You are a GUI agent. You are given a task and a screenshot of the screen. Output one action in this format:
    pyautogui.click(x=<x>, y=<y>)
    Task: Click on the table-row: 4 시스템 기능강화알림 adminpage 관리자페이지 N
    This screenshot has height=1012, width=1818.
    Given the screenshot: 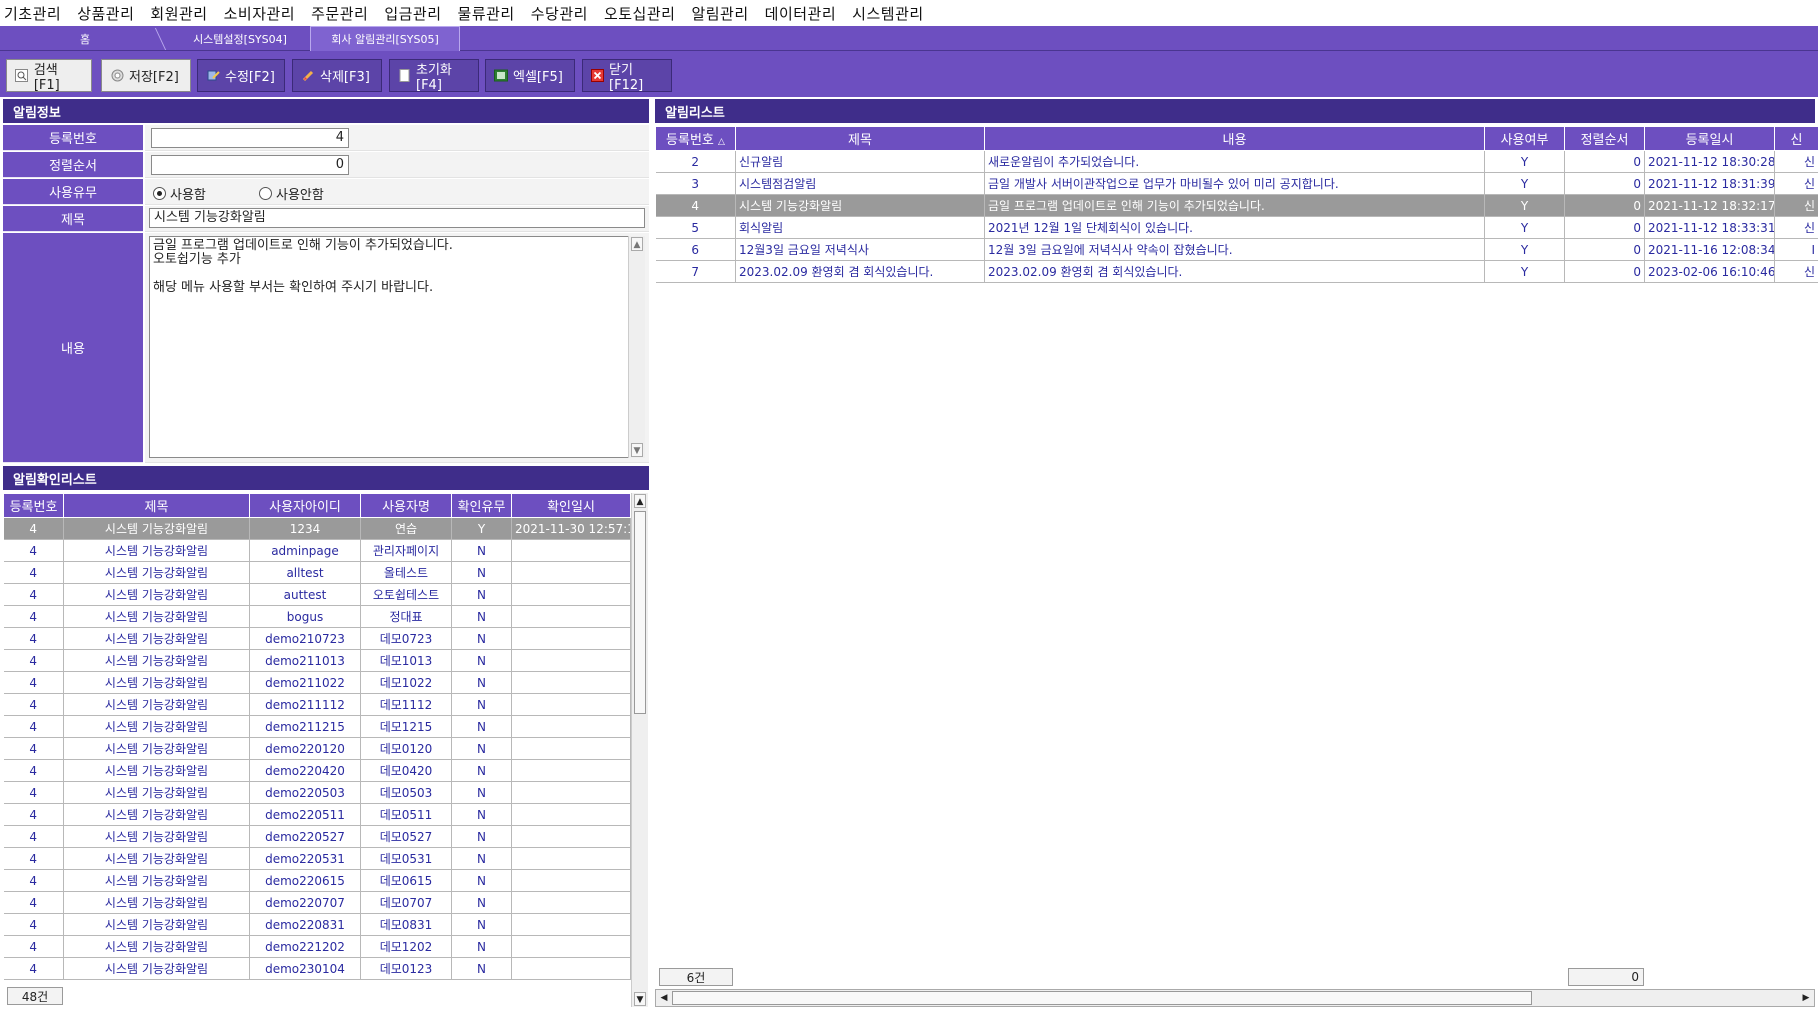 What is the action you would take?
    pyautogui.click(x=317, y=550)
    